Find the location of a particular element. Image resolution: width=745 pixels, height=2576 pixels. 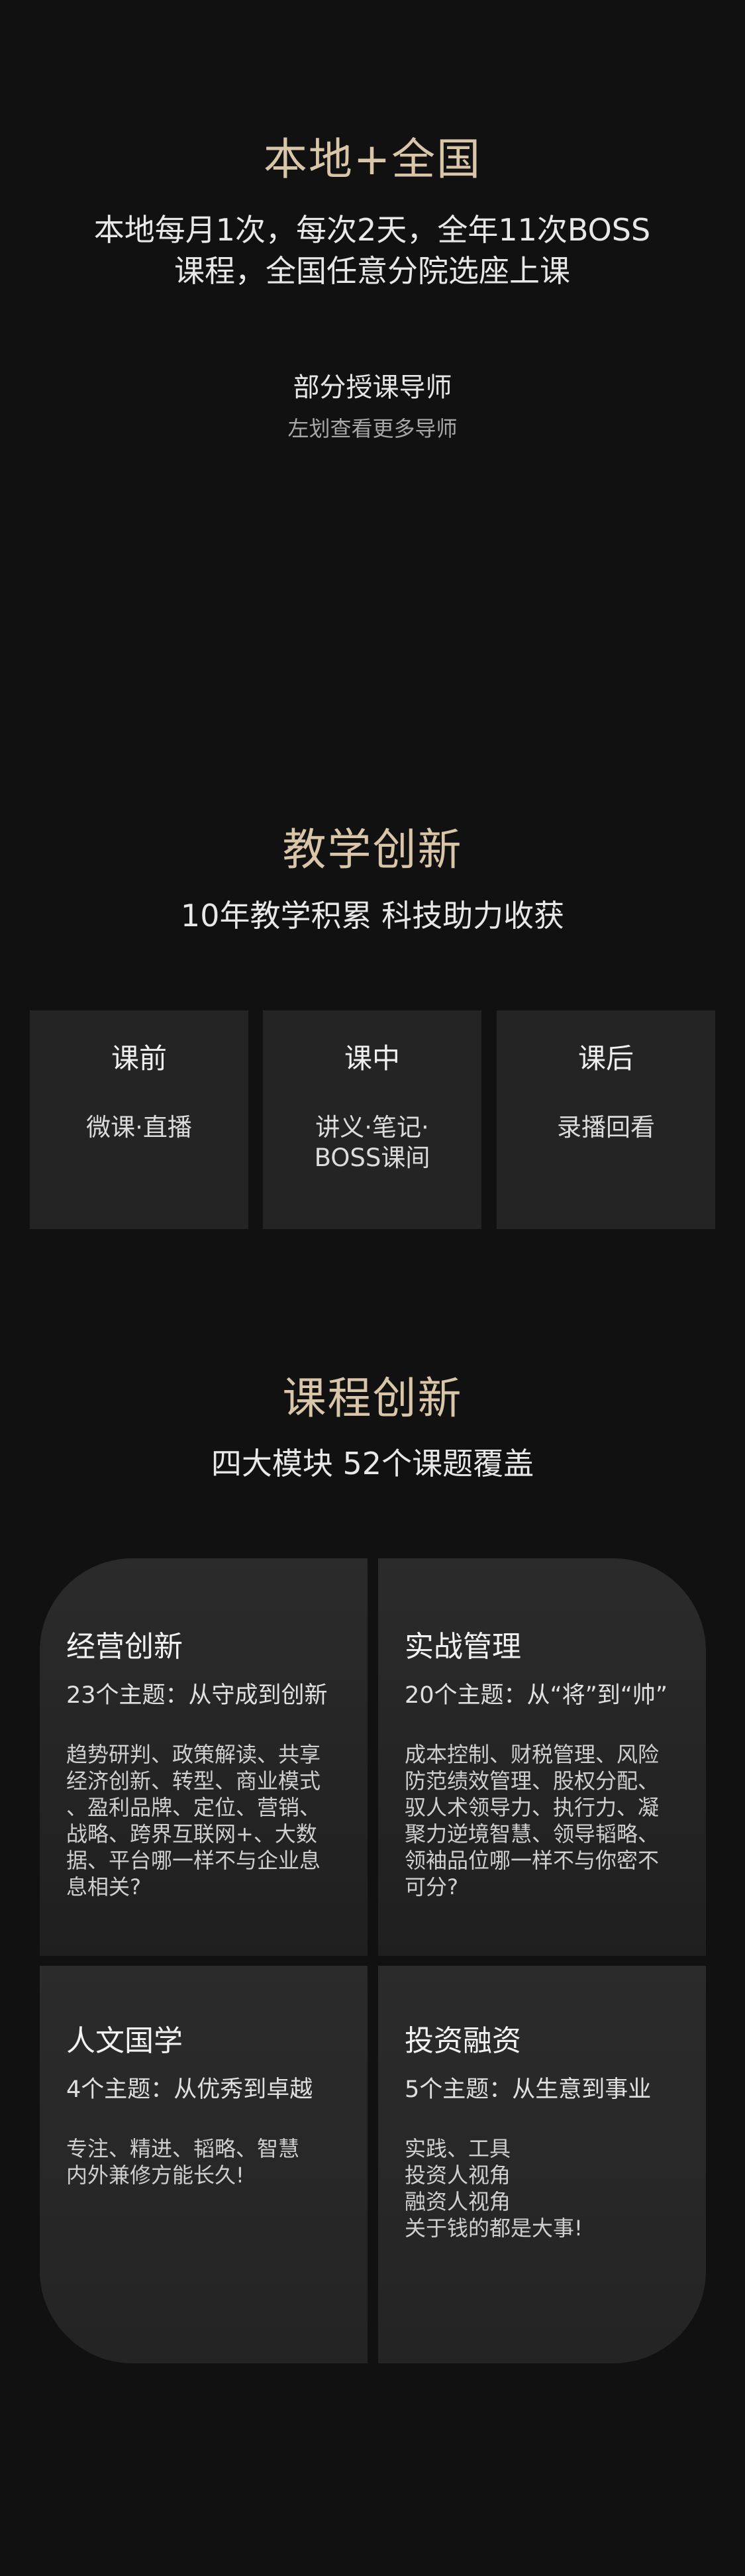

desc-line: 可分? is located at coordinates (431, 1887).